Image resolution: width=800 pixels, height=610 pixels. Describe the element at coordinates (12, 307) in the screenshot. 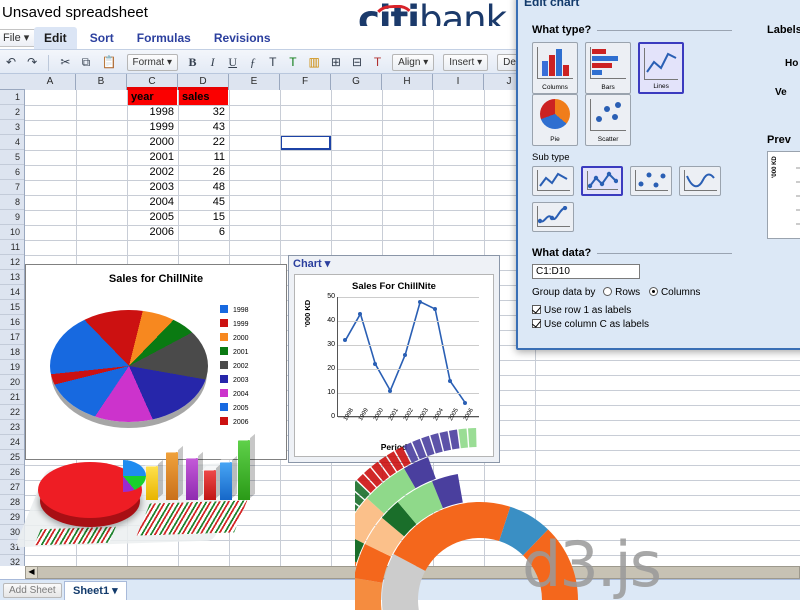

I see `row-header-15: 15` at that location.